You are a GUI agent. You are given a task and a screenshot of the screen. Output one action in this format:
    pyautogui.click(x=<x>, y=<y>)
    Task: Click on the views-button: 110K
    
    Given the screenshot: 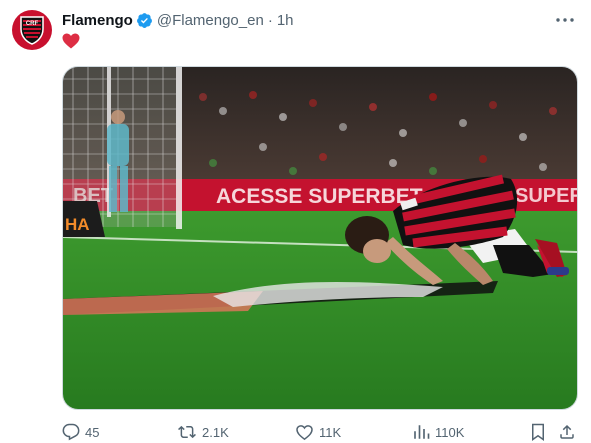 What is the action you would take?
    pyautogui.click(x=438, y=432)
    